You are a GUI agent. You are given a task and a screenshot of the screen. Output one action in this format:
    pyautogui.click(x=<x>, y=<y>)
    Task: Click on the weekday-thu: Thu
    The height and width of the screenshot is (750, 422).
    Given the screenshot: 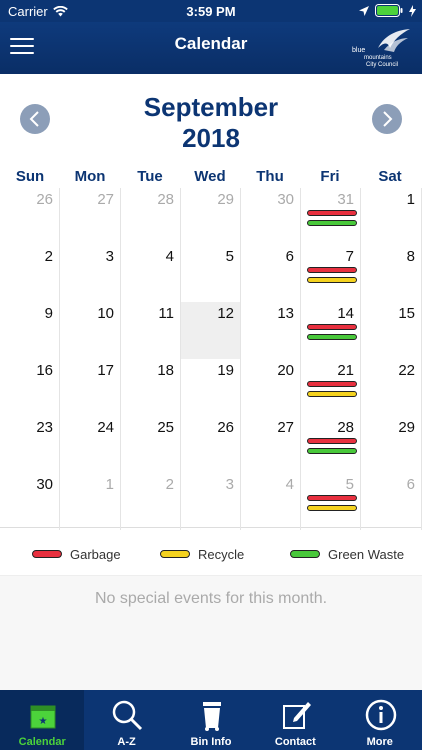 What is the action you would take?
    pyautogui.click(x=270, y=176)
    